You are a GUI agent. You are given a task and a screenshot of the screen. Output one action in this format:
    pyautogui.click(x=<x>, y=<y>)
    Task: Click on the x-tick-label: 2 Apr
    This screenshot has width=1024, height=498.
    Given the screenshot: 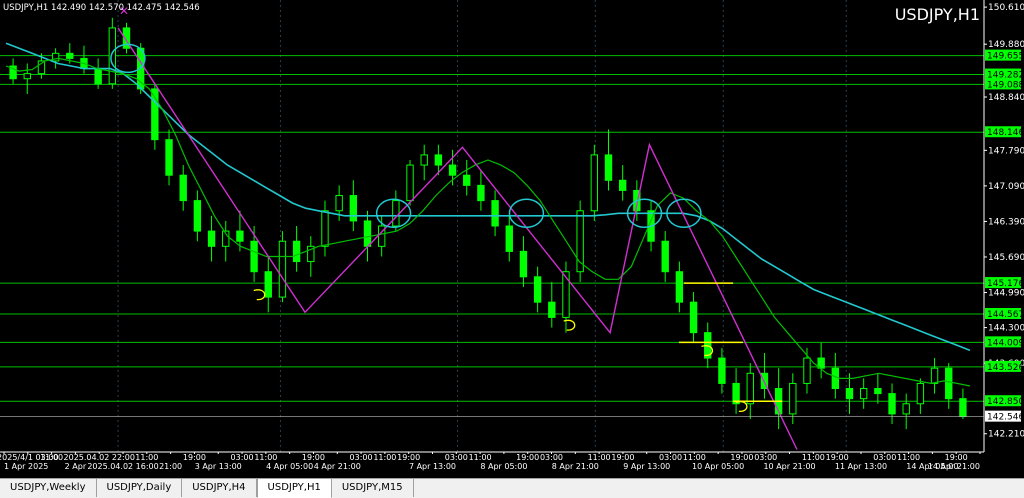 What is the action you would take?
    pyautogui.click(x=76, y=466)
    